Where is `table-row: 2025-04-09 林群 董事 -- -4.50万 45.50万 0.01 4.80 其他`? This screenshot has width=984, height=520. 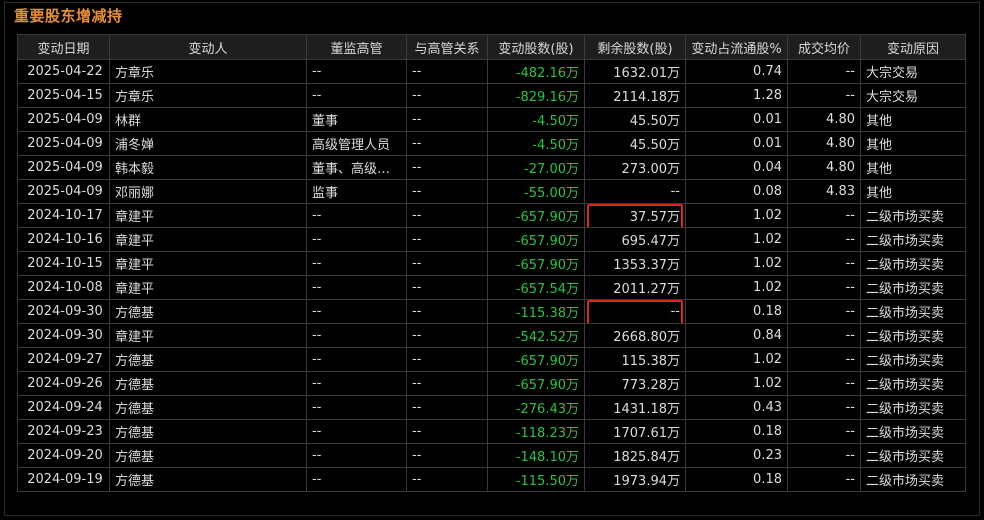
table-row: 2025-04-09 林群 董事 -- -4.50万 45.50万 0.01 4.80 其他 is located at coordinates (491, 119).